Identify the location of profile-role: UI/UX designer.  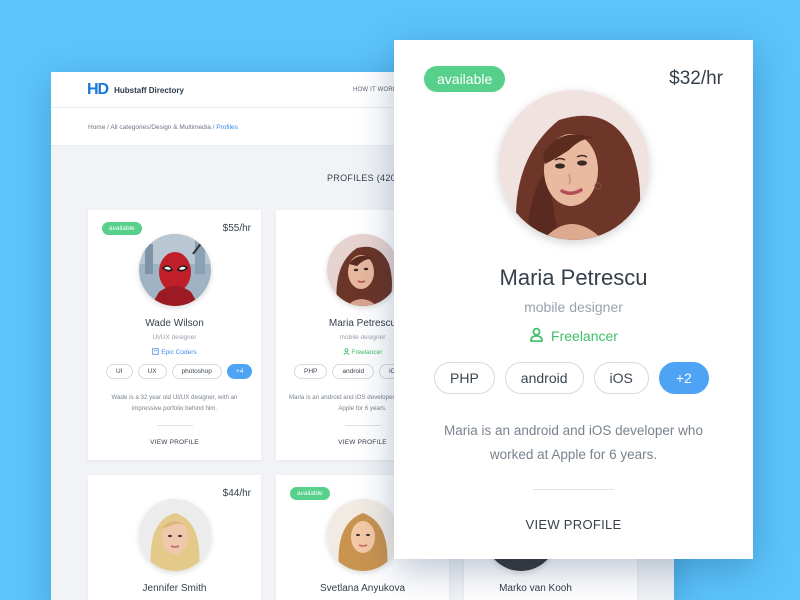
(174, 337).